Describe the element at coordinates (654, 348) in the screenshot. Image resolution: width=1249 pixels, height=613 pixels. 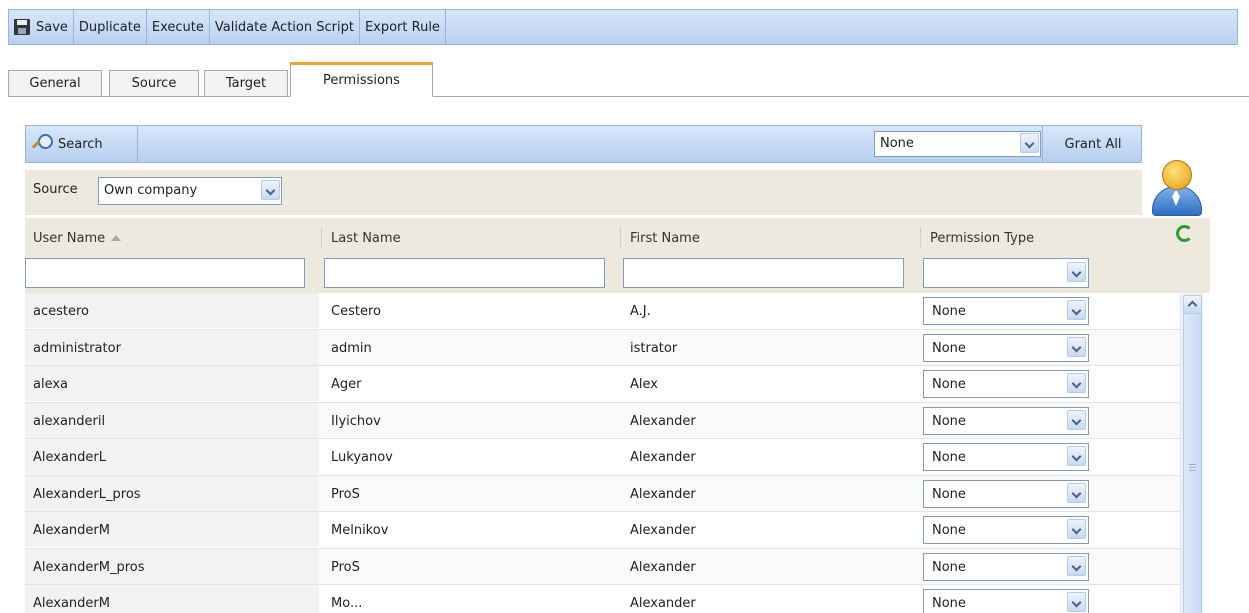
I see `first-name-cell: istrator` at that location.